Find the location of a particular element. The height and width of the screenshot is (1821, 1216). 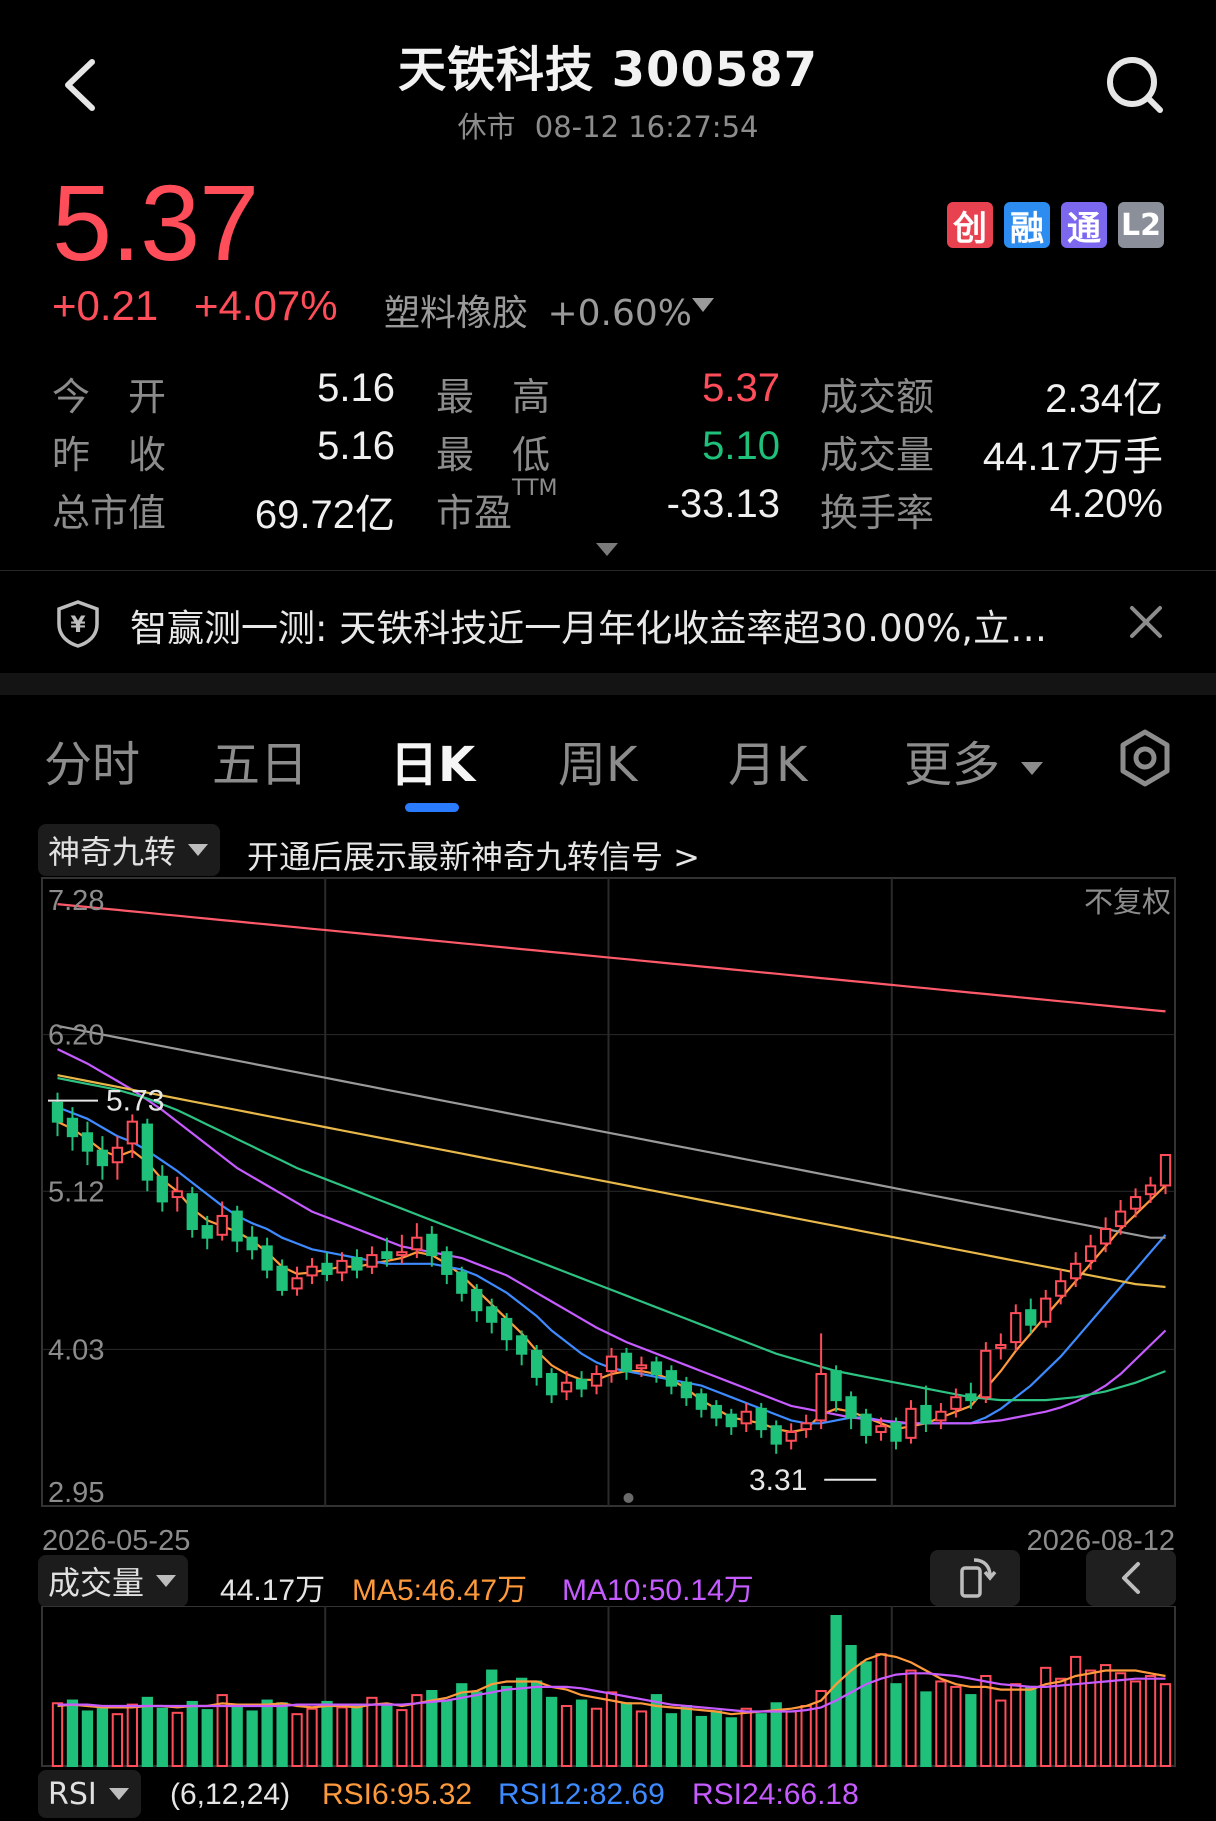

rotate-screen-button is located at coordinates (975, 1578).